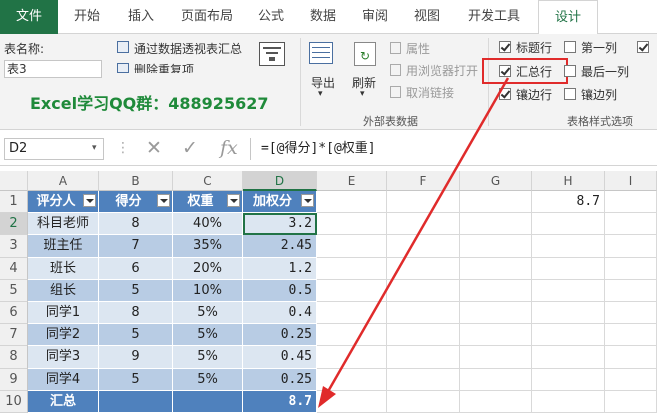 This screenshot has height=420, width=657. I want to click on cell-b7: 5, so click(136, 335).